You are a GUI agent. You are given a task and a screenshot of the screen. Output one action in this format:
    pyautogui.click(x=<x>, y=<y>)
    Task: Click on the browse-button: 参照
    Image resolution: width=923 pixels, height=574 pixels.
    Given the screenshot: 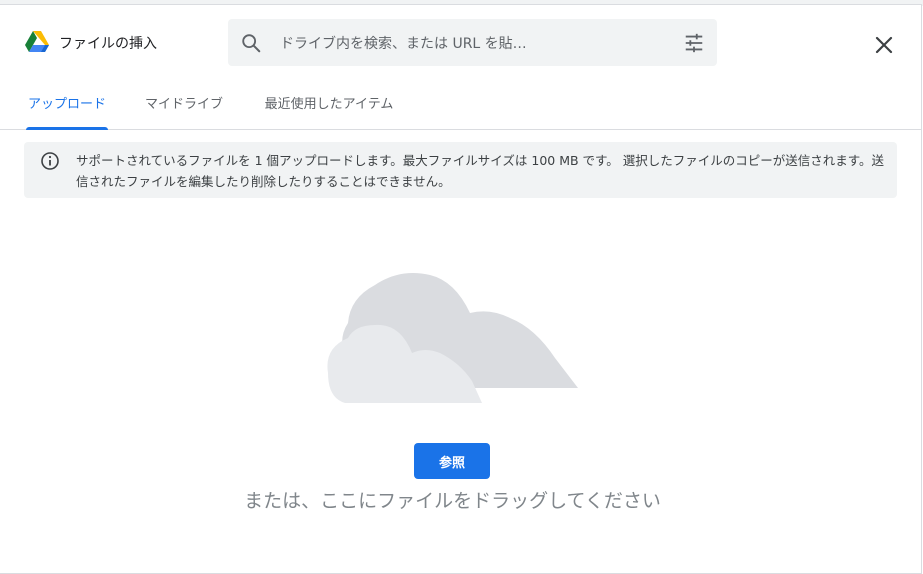 What is the action you would take?
    pyautogui.click(x=452, y=461)
    